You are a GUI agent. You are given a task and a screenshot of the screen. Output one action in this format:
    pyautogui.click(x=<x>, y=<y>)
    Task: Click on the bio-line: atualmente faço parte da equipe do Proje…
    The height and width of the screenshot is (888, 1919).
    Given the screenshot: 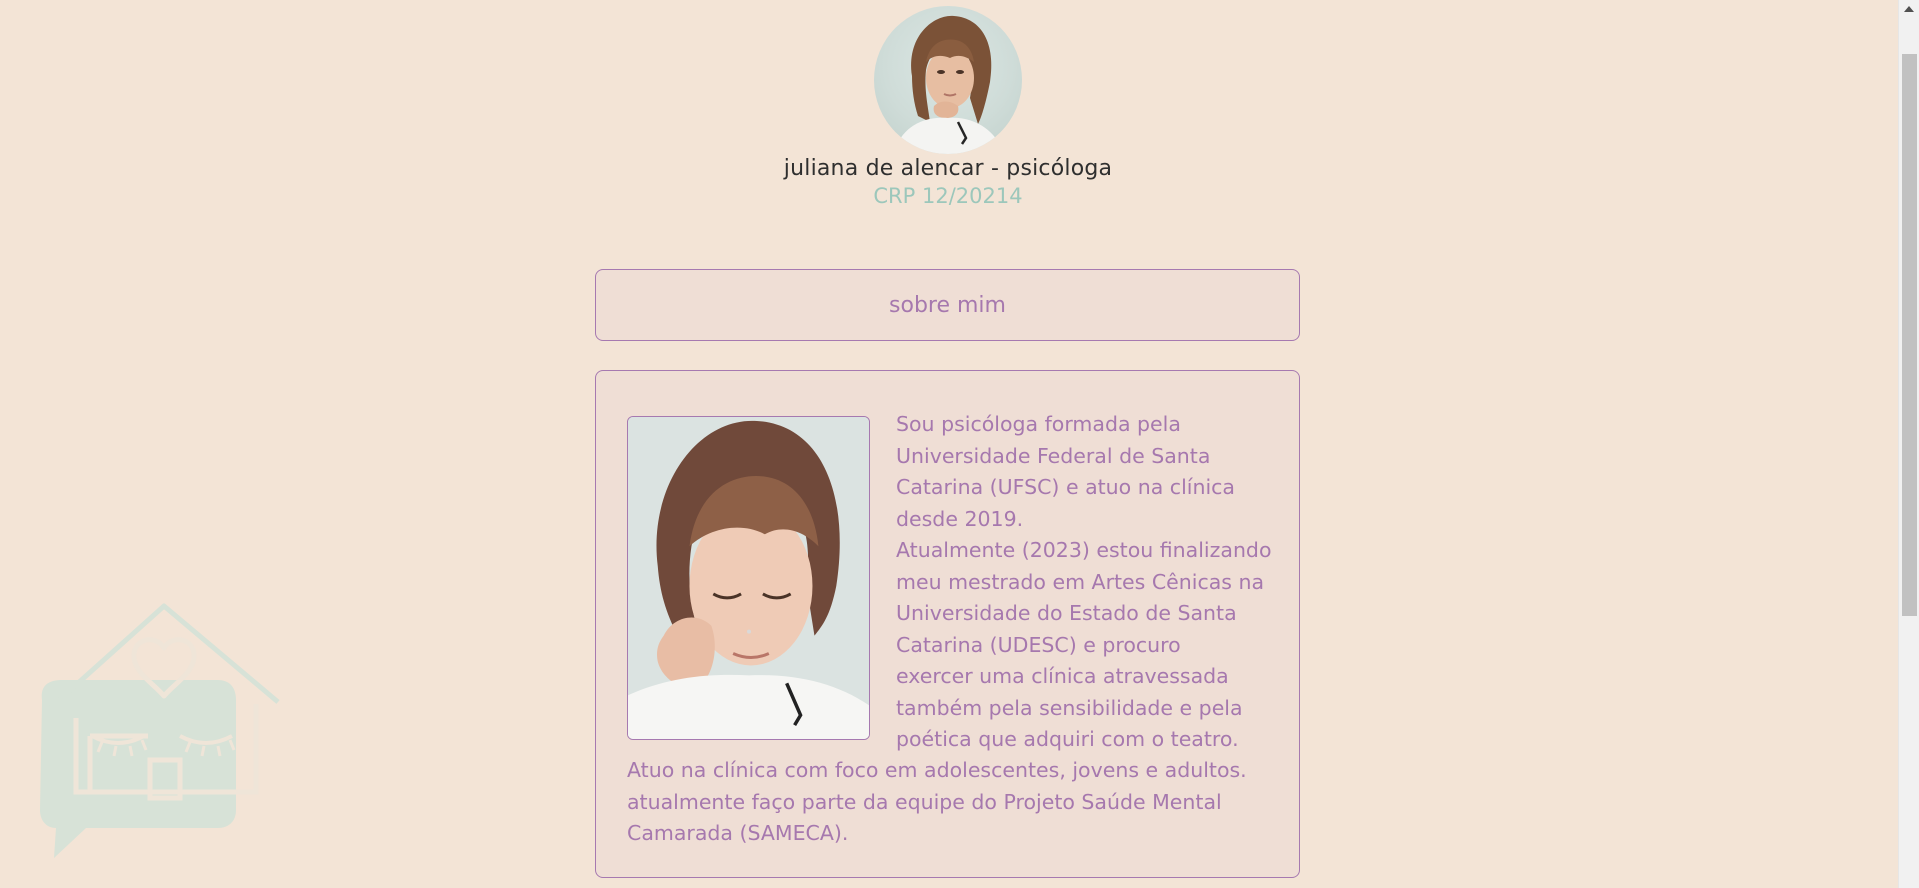 What is the action you would take?
    pyautogui.click(x=924, y=801)
    